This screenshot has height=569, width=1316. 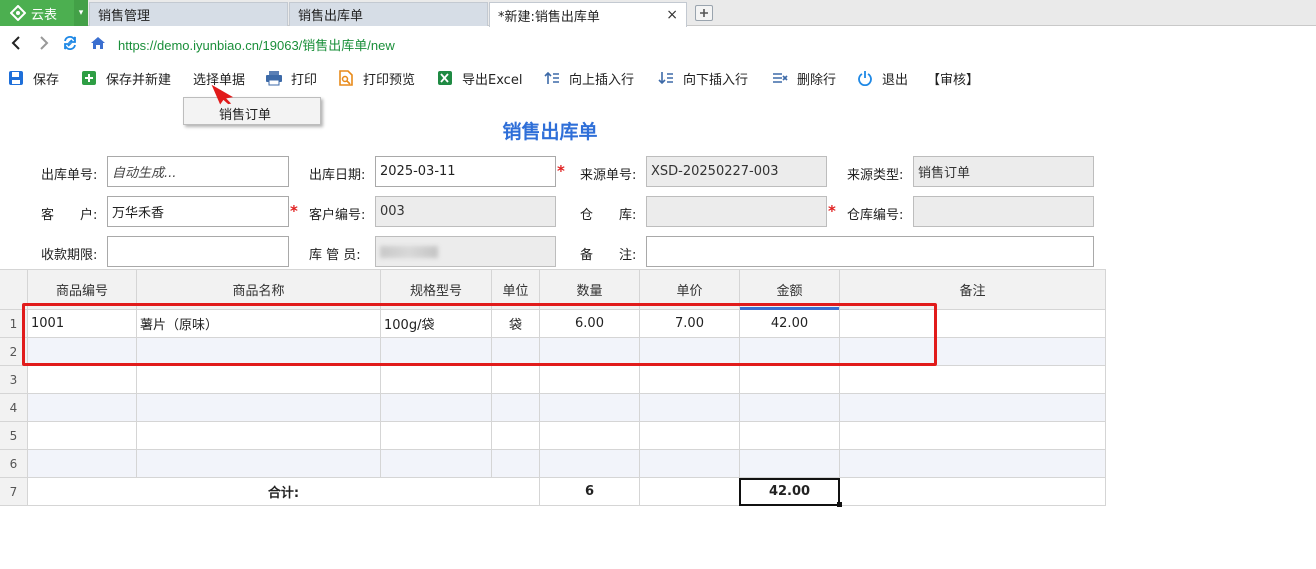 What do you see at coordinates (14, 464) in the screenshot?
I see `row-number: 6` at bounding box center [14, 464].